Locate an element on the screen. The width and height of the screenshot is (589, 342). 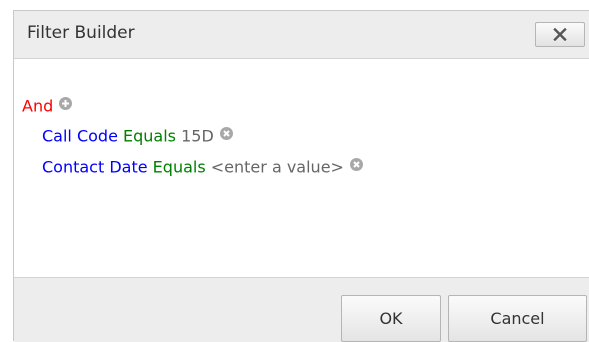
cancel-button: Cancel is located at coordinates (517, 318).